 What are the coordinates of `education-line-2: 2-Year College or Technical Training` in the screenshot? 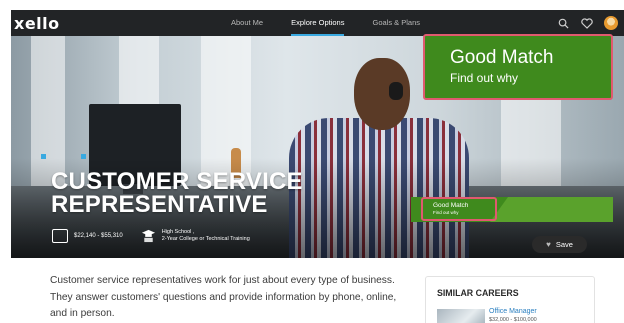 It's located at (205, 238).